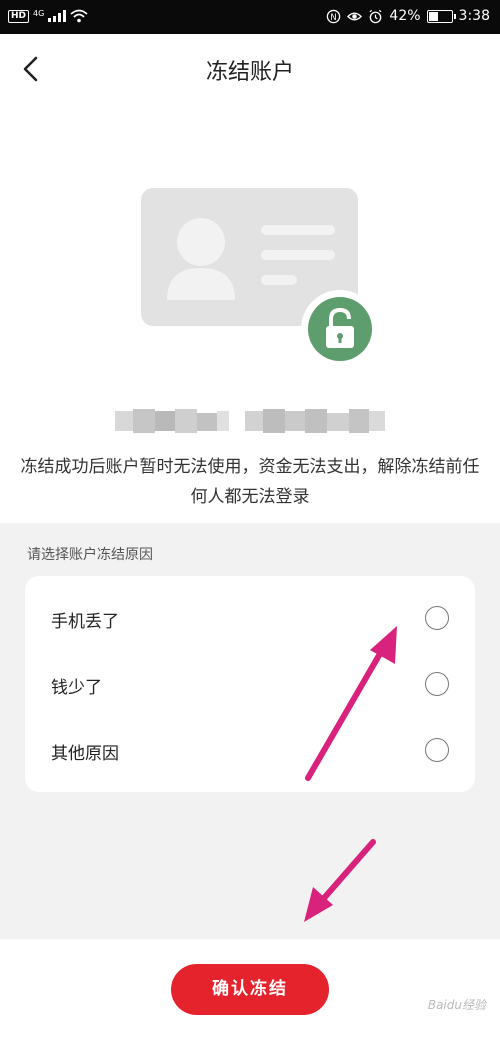 Image resolution: width=500 pixels, height=1039 pixels. Describe the element at coordinates (250, 482) in the screenshot. I see `freeze-description: 冻结成功后账户暂时无法使用，资金无法支出，解除冻结前任何人都无法登录` at that location.